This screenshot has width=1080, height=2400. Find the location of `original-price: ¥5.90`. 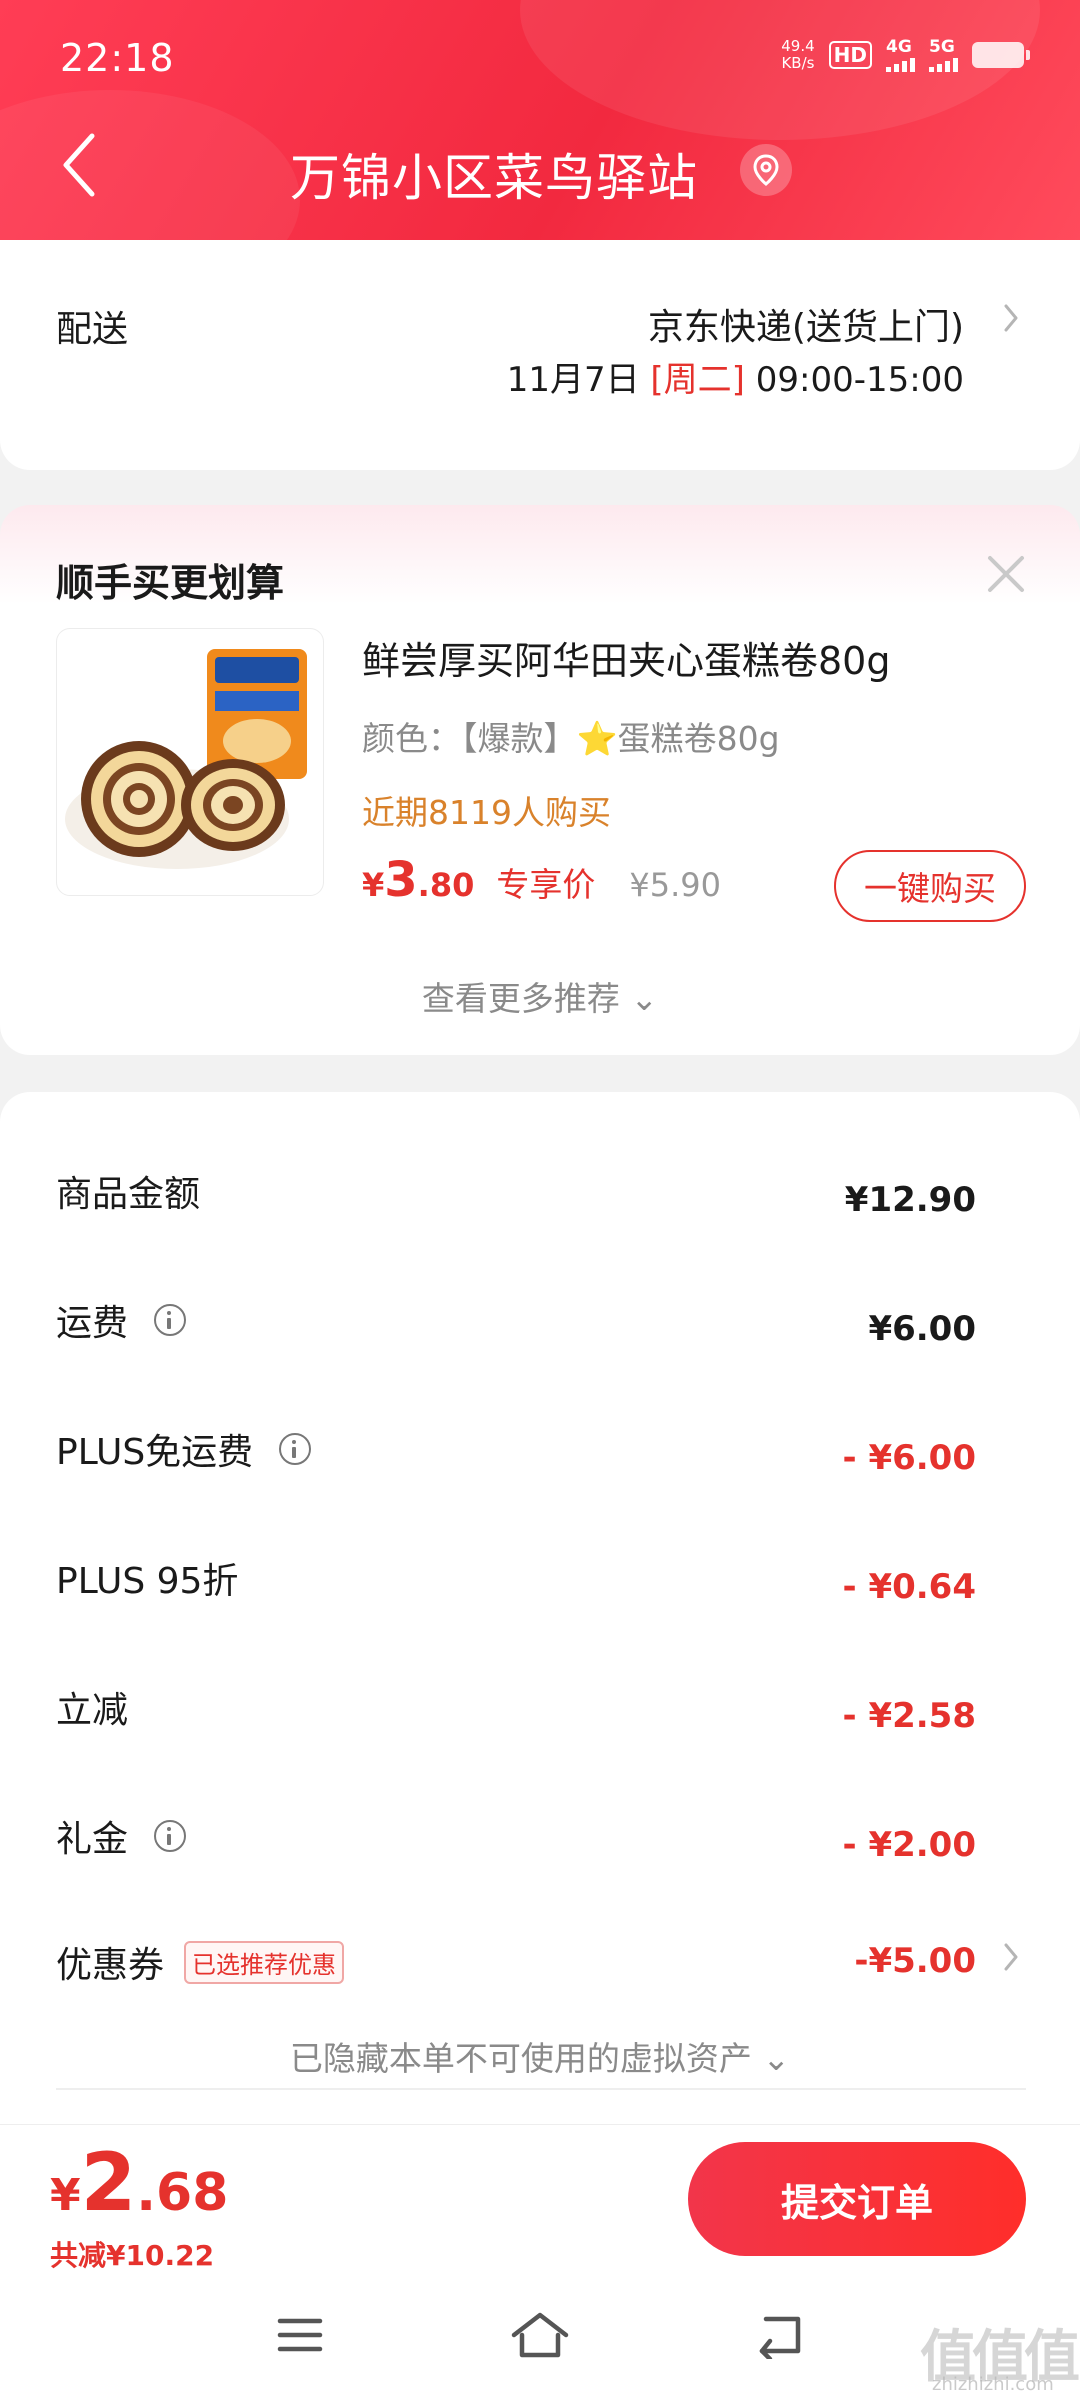

original-price: ¥5.90 is located at coordinates (675, 885).